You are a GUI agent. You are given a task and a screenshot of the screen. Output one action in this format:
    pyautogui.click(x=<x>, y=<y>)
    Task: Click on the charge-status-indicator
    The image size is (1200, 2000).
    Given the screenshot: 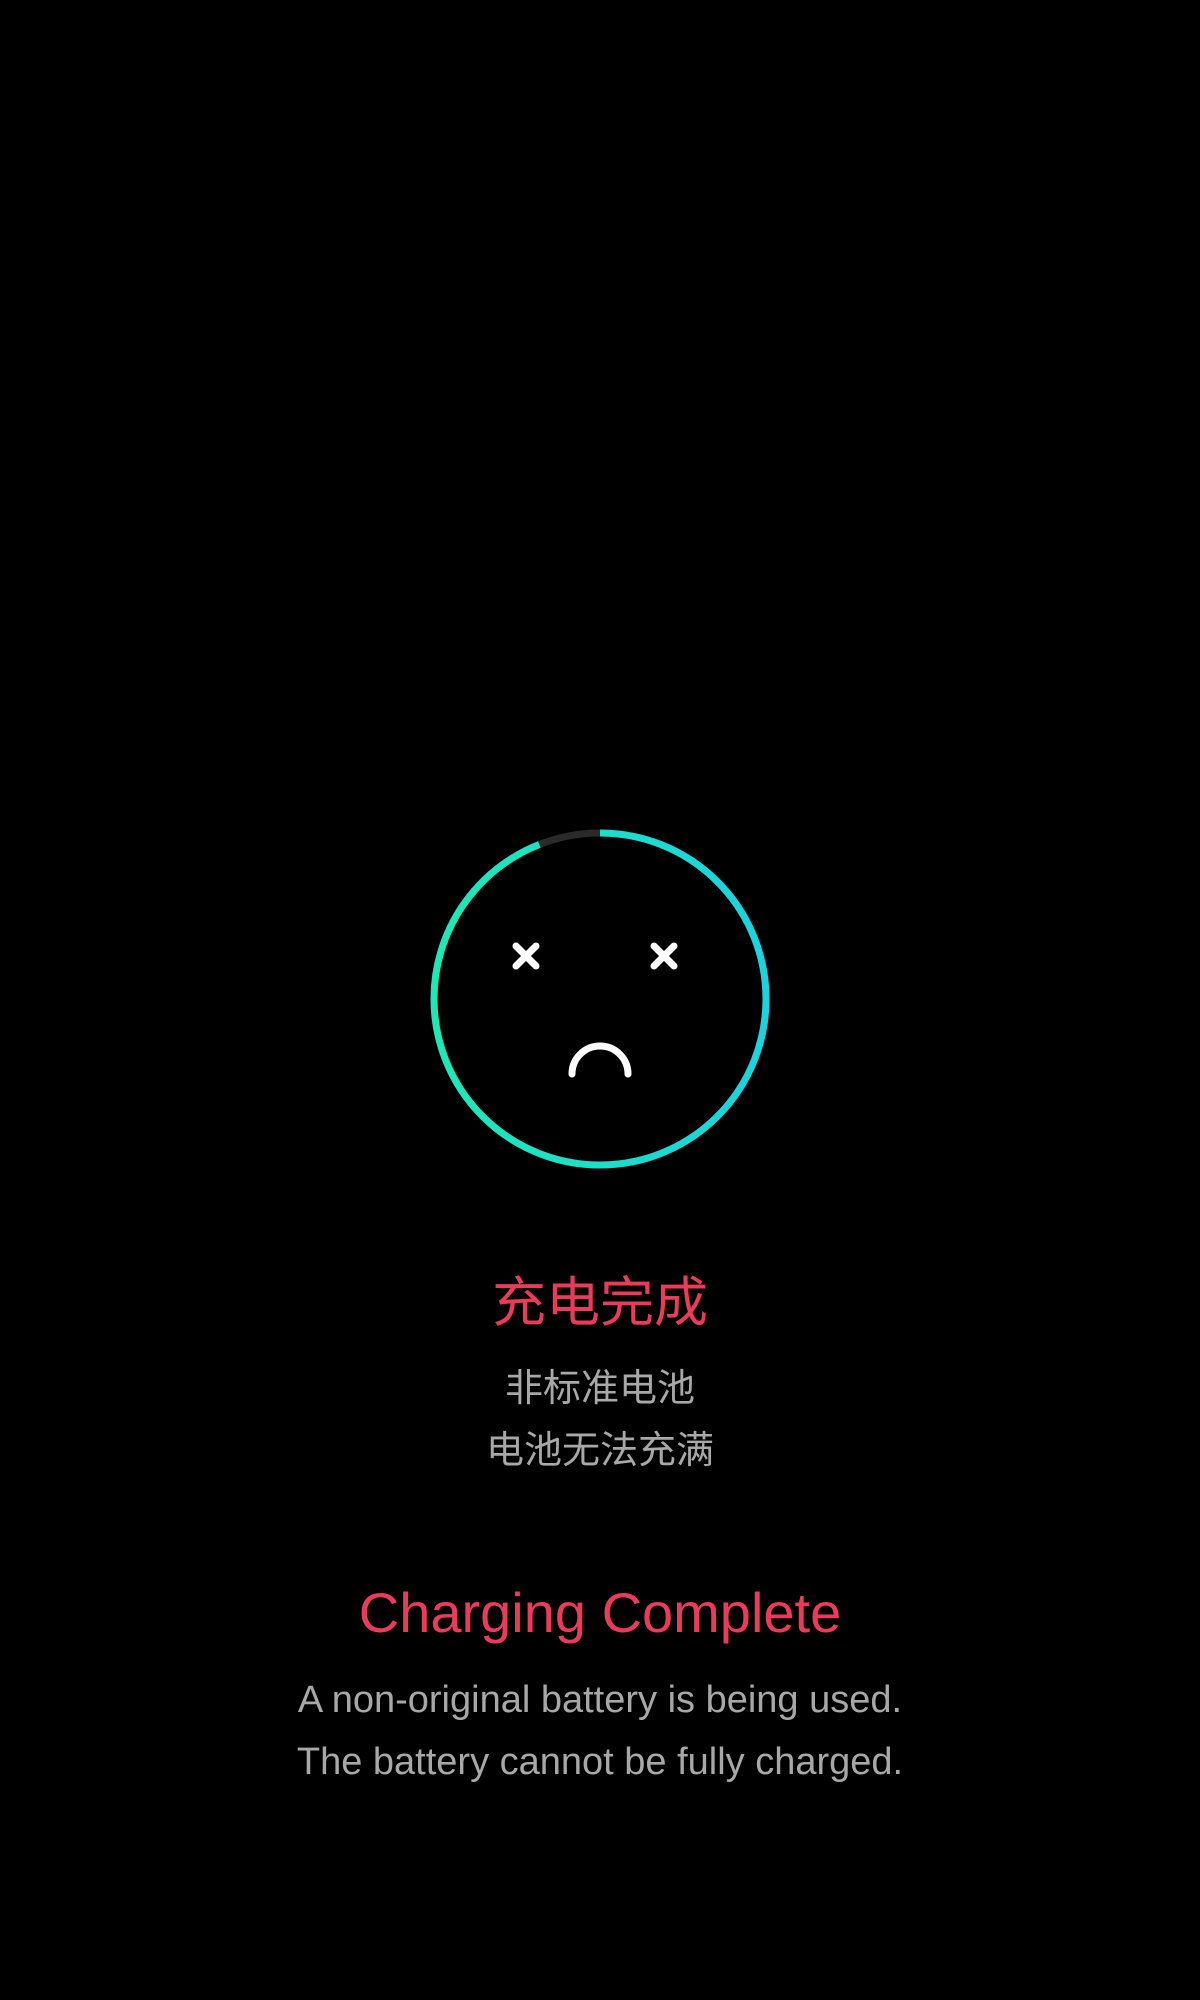 What is the action you would take?
    pyautogui.click(x=600, y=999)
    